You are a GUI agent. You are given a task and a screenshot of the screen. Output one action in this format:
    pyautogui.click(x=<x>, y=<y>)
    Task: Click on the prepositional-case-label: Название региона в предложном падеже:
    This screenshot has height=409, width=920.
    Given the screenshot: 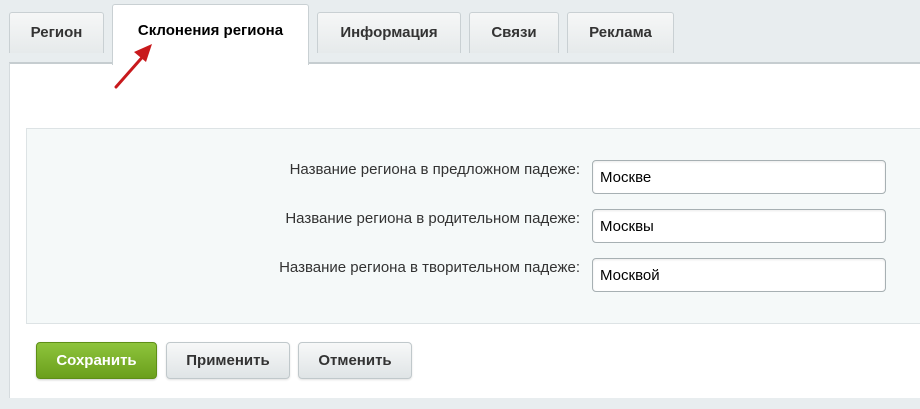 What is the action you would take?
    pyautogui.click(x=434, y=169)
    